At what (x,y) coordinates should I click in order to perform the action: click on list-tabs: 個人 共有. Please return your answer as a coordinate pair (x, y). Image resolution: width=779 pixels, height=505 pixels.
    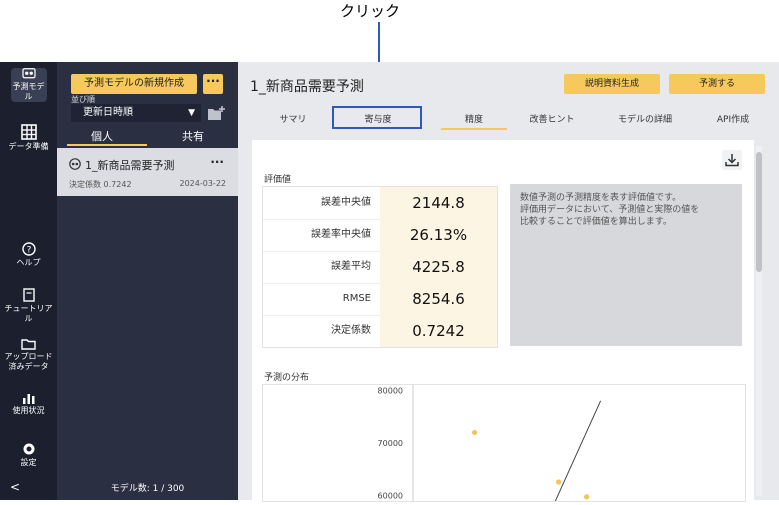
    Looking at the image, I should click on (147, 136).